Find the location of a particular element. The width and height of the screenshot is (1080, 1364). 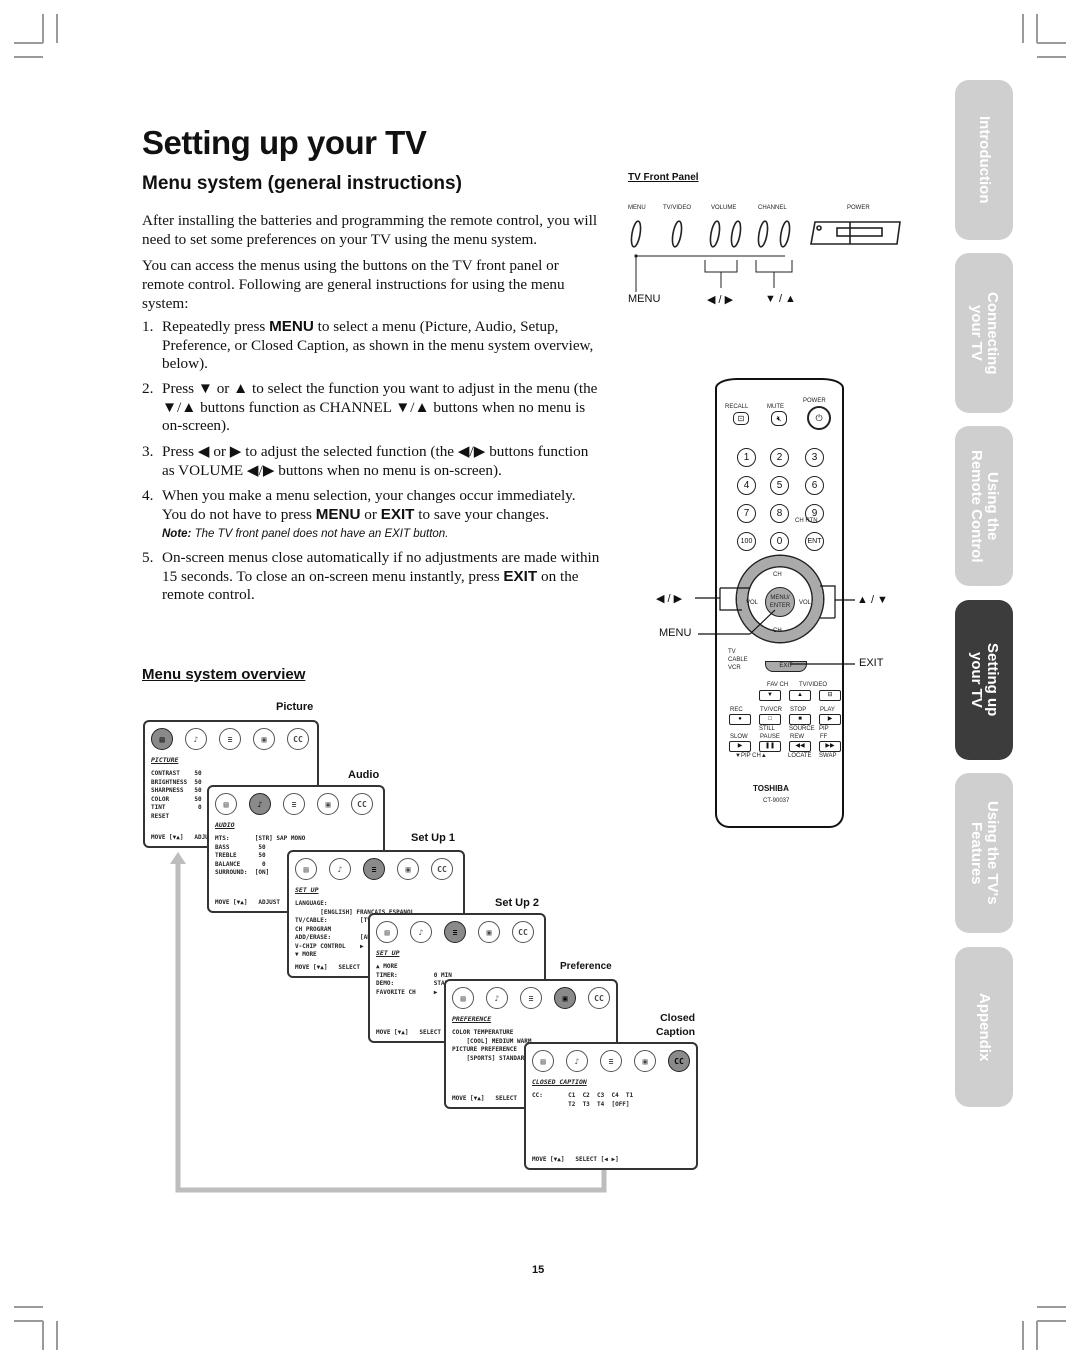

label-pip: PIP is located at coordinates (824, 729).